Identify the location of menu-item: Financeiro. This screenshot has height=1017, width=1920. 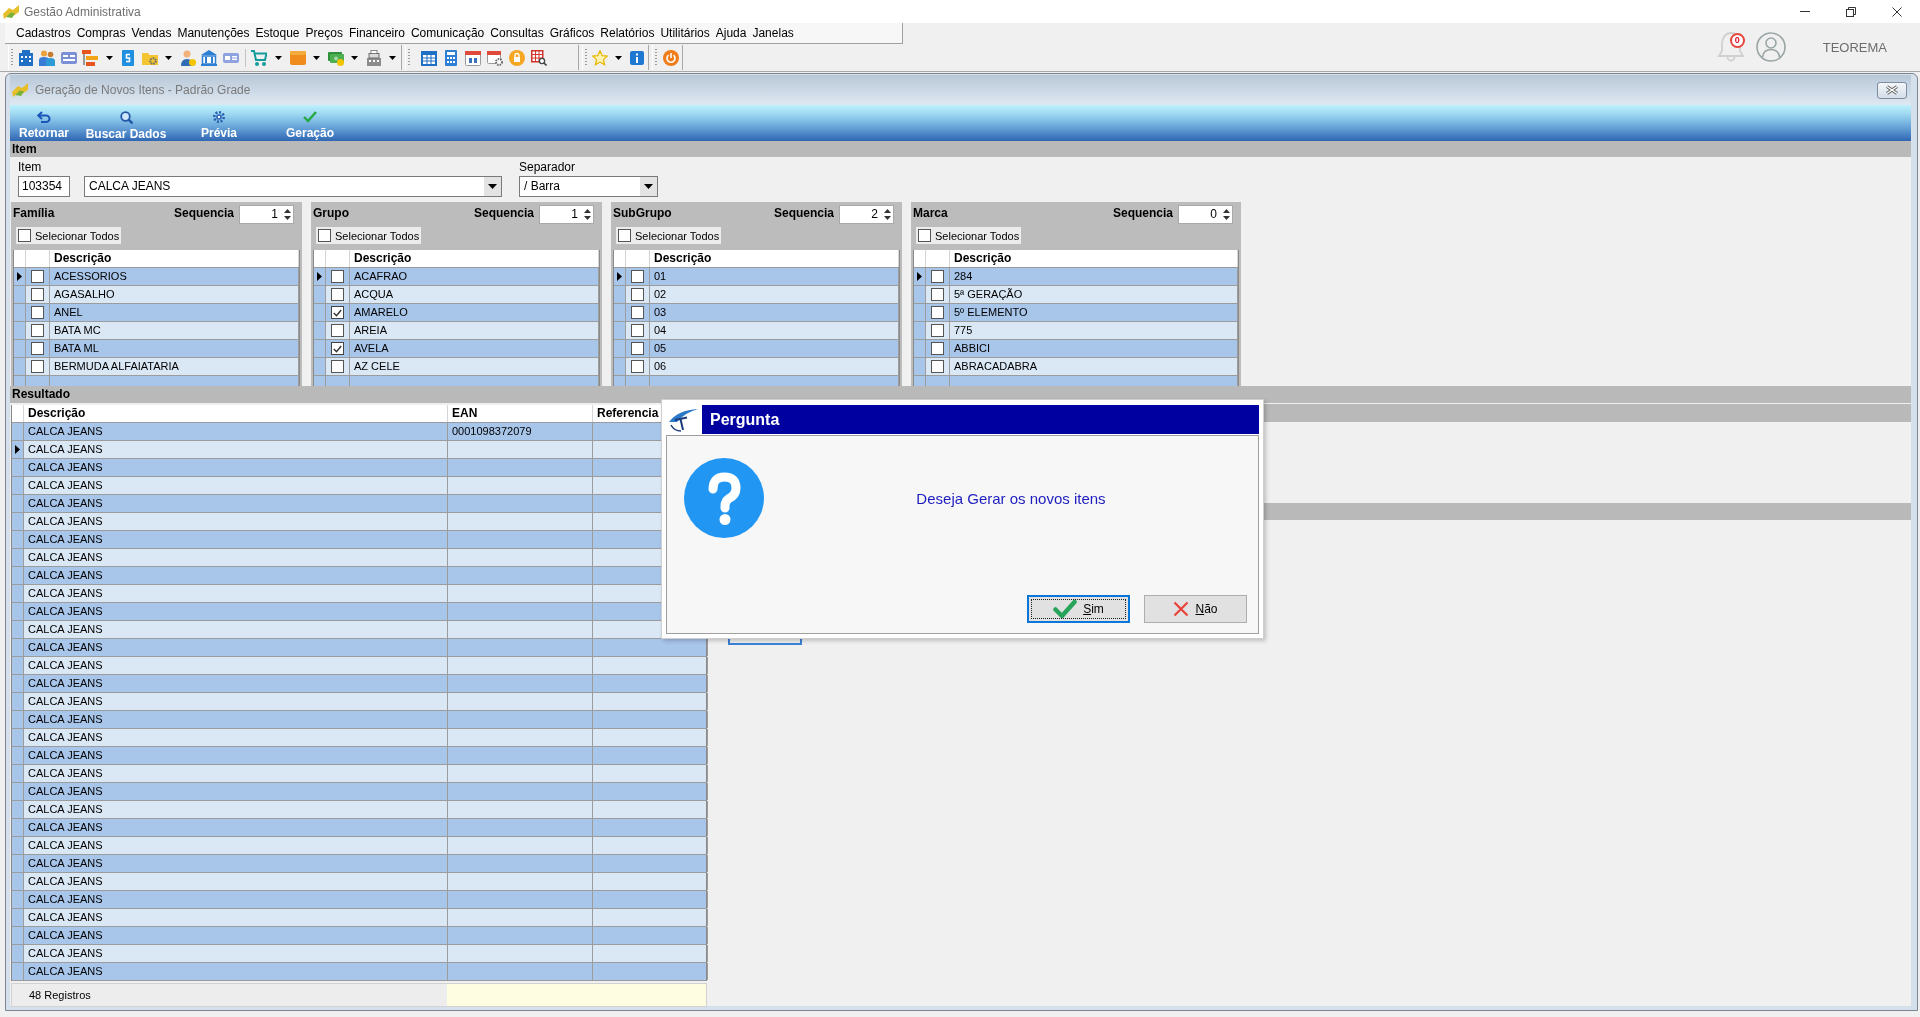
(376, 33).